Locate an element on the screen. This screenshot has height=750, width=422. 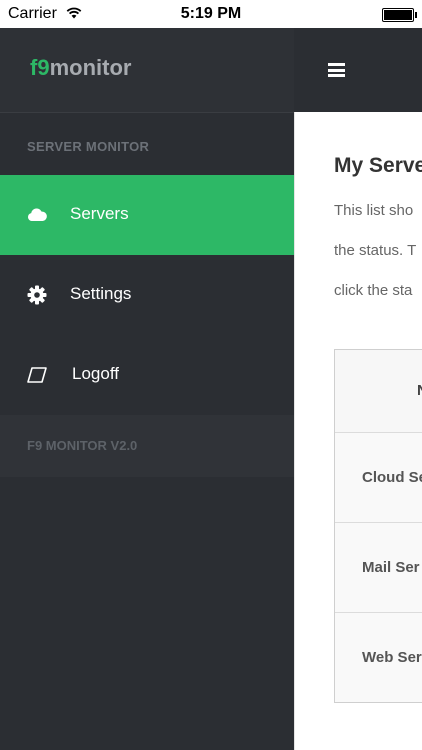
table-row: Web Ser is located at coordinates (378, 657).